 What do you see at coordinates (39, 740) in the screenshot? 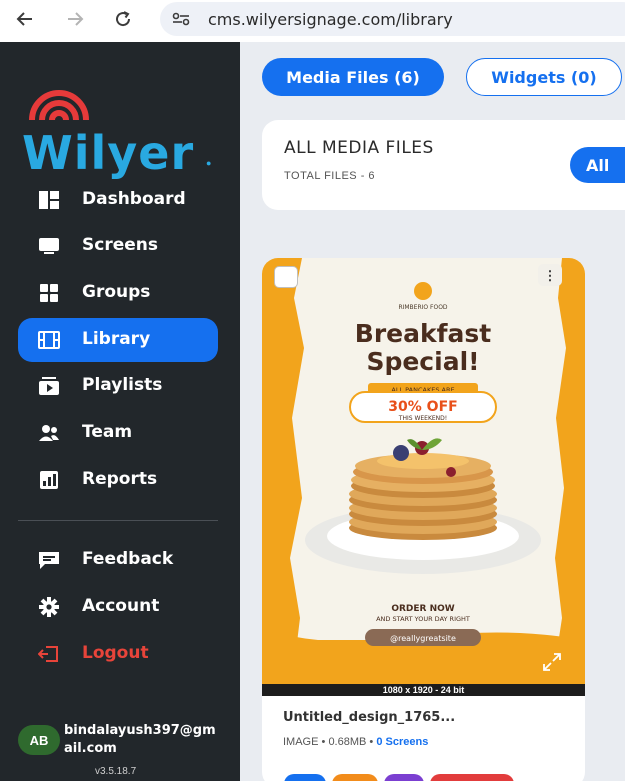
I see `avatar: AB` at bounding box center [39, 740].